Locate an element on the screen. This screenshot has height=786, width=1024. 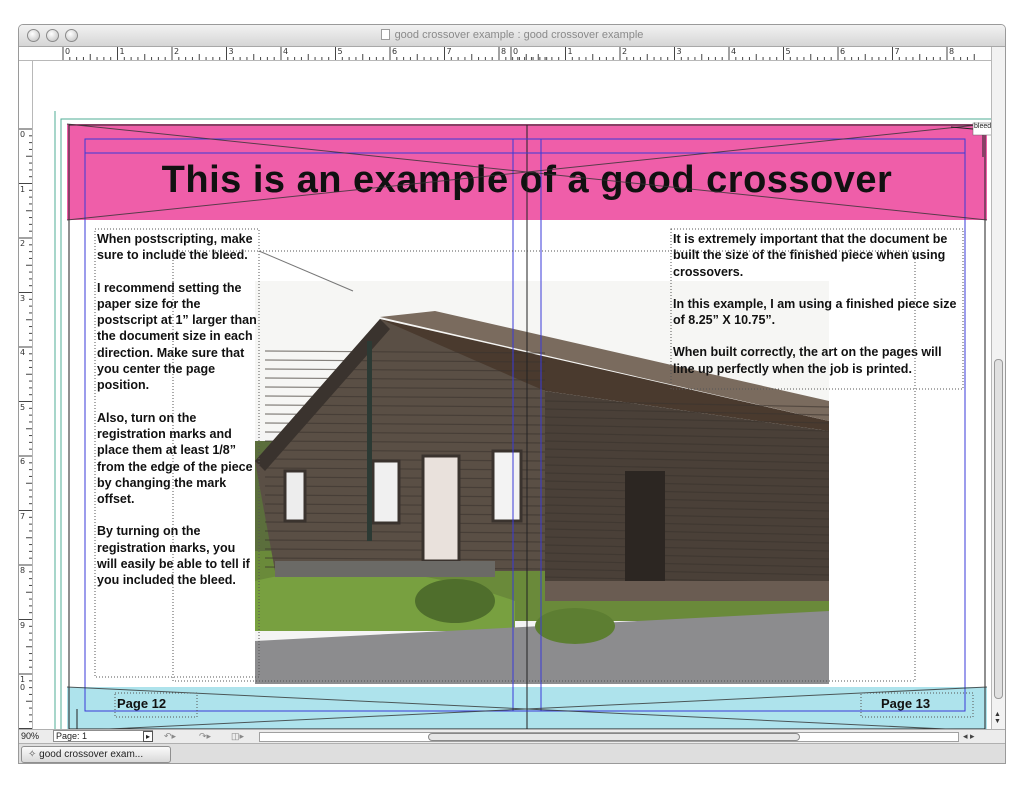
title-bar: good crossover example is located at coordinates (512, 36).